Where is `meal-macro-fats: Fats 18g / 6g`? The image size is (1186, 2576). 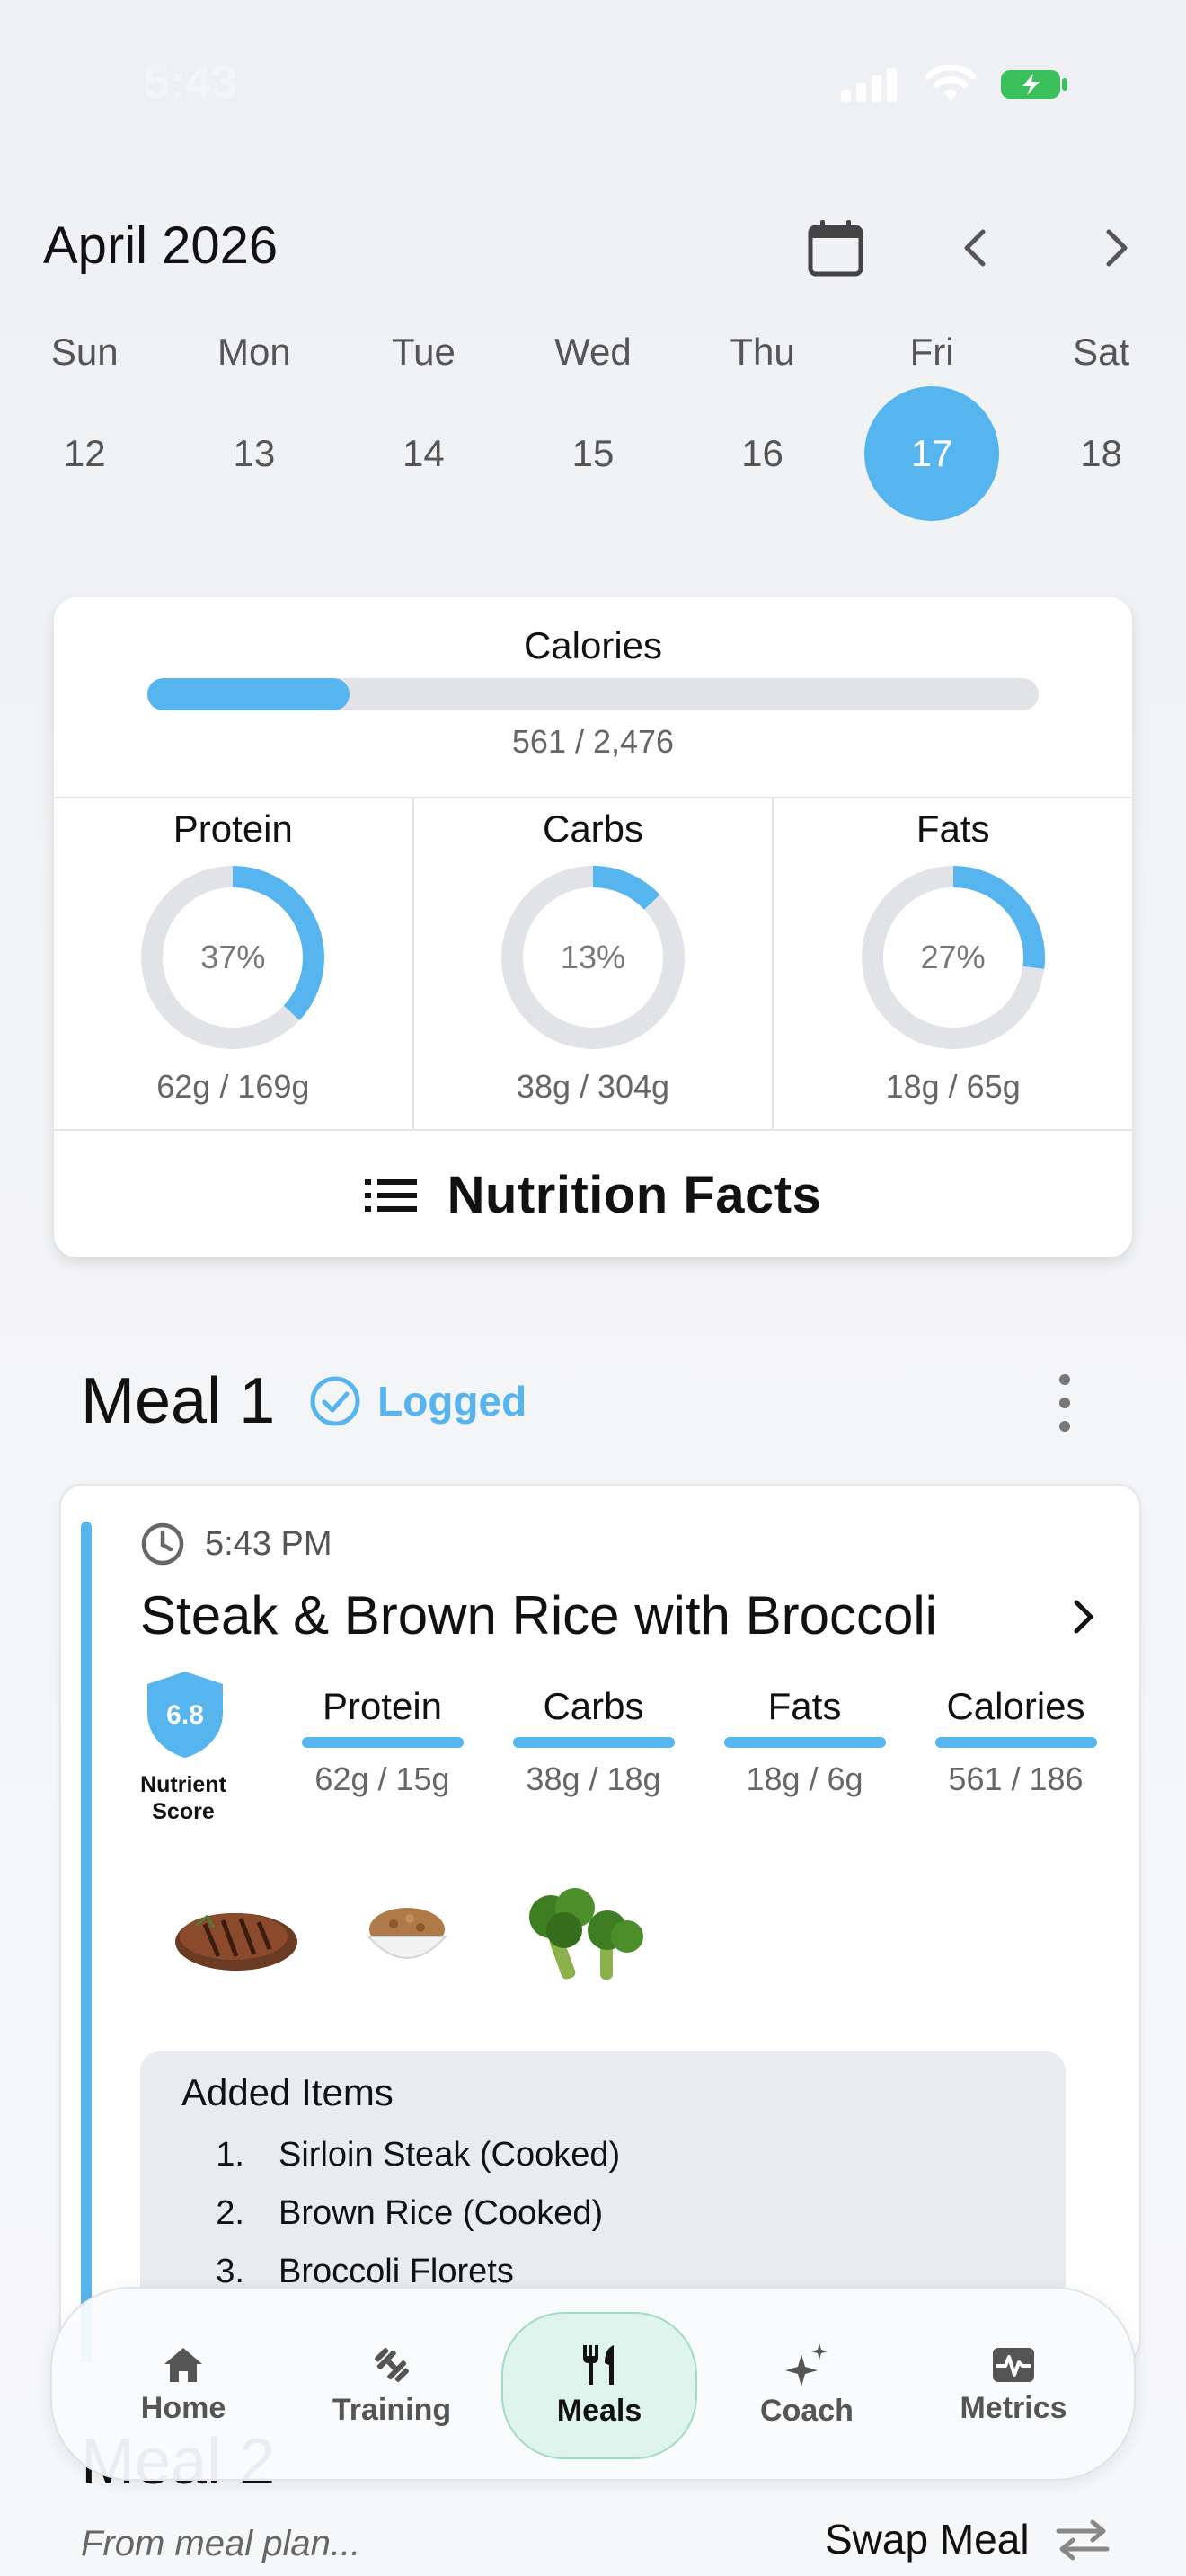
meal-macro-fats: Fats 18g / 6g is located at coordinates (804, 1741).